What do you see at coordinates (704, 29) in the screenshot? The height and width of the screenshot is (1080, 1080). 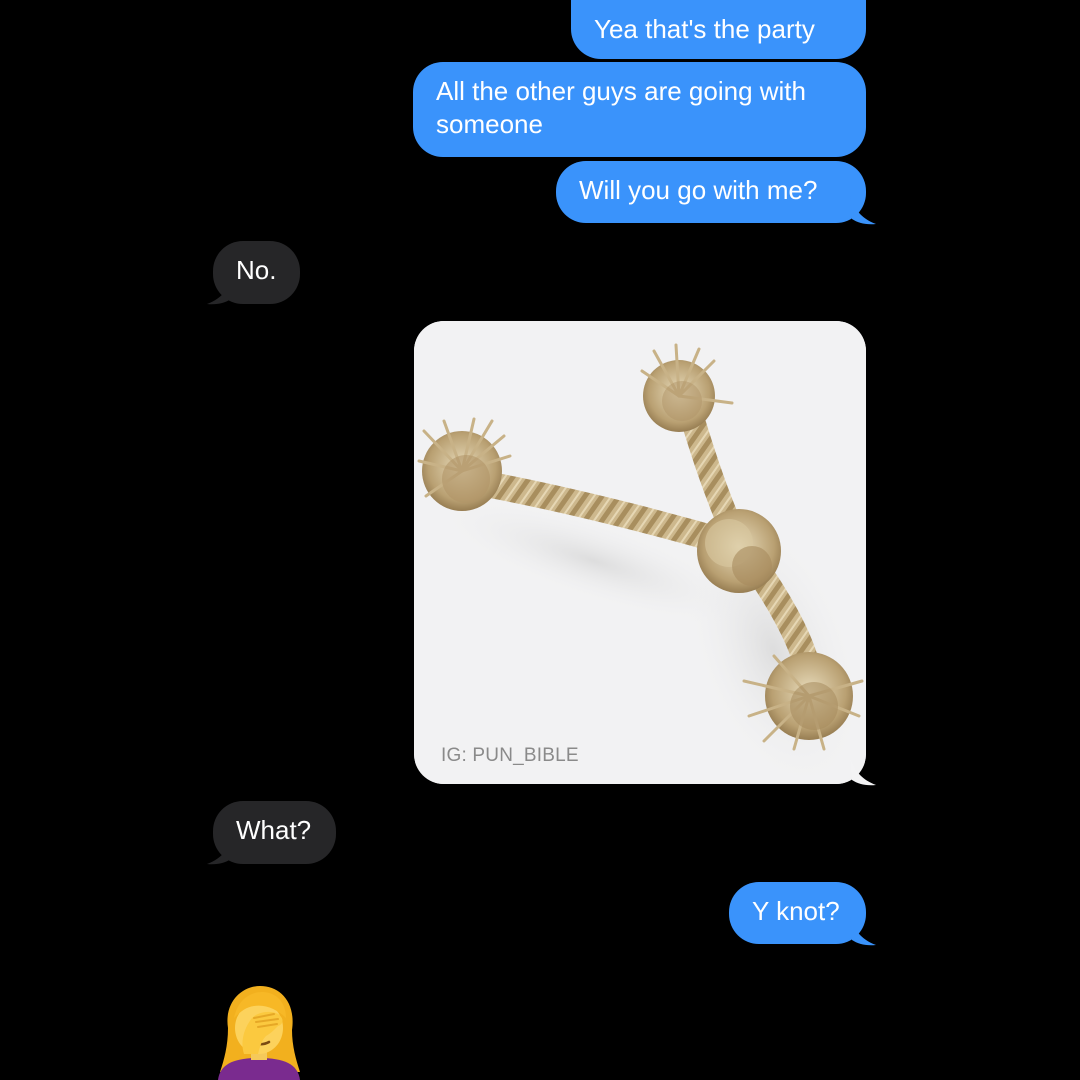 I see `message-text: Yea that's the party` at bounding box center [704, 29].